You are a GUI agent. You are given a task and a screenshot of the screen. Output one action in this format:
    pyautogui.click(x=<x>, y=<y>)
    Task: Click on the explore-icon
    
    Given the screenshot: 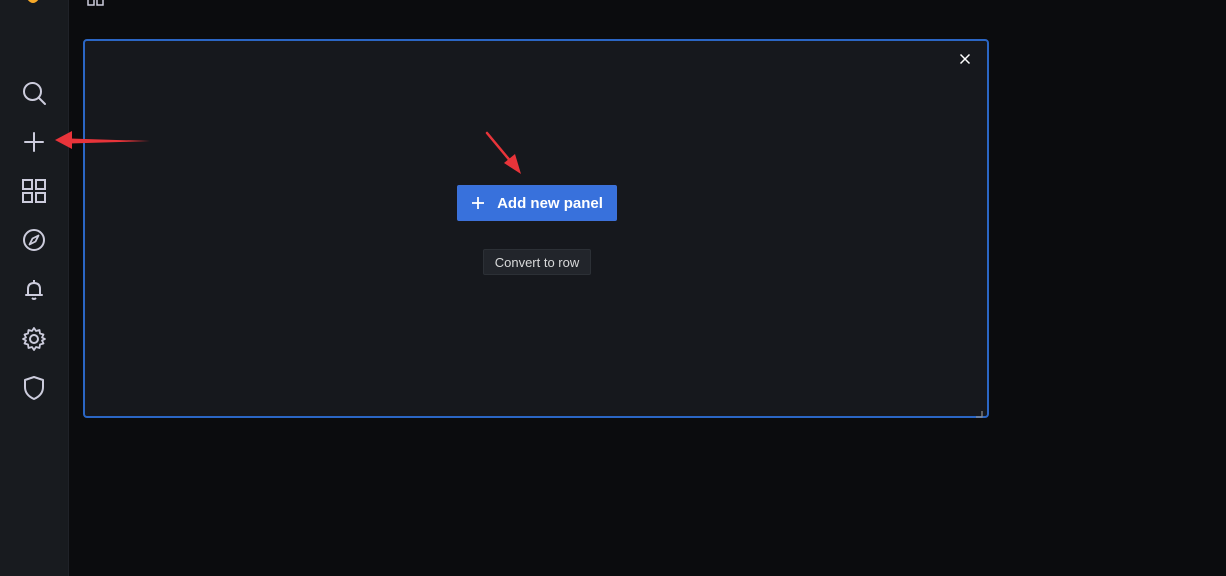 What is the action you would take?
    pyautogui.click(x=34, y=240)
    